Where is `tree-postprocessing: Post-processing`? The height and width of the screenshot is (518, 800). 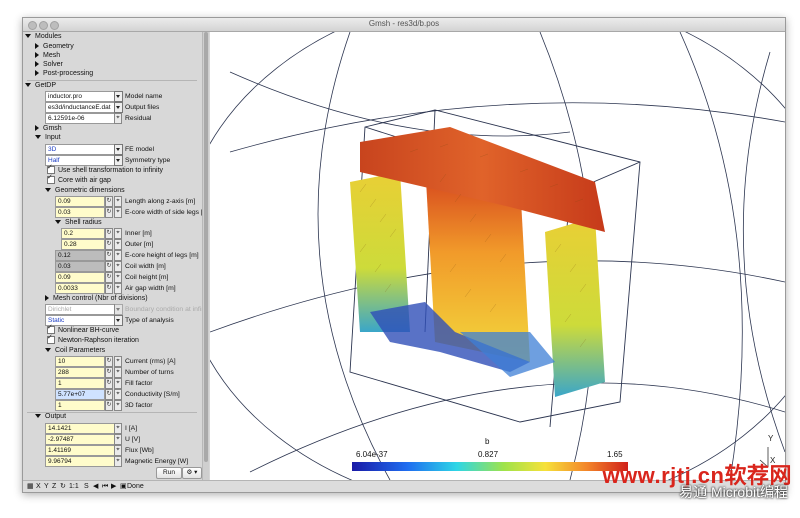 tree-postprocessing: Post-processing is located at coordinates (64, 74).